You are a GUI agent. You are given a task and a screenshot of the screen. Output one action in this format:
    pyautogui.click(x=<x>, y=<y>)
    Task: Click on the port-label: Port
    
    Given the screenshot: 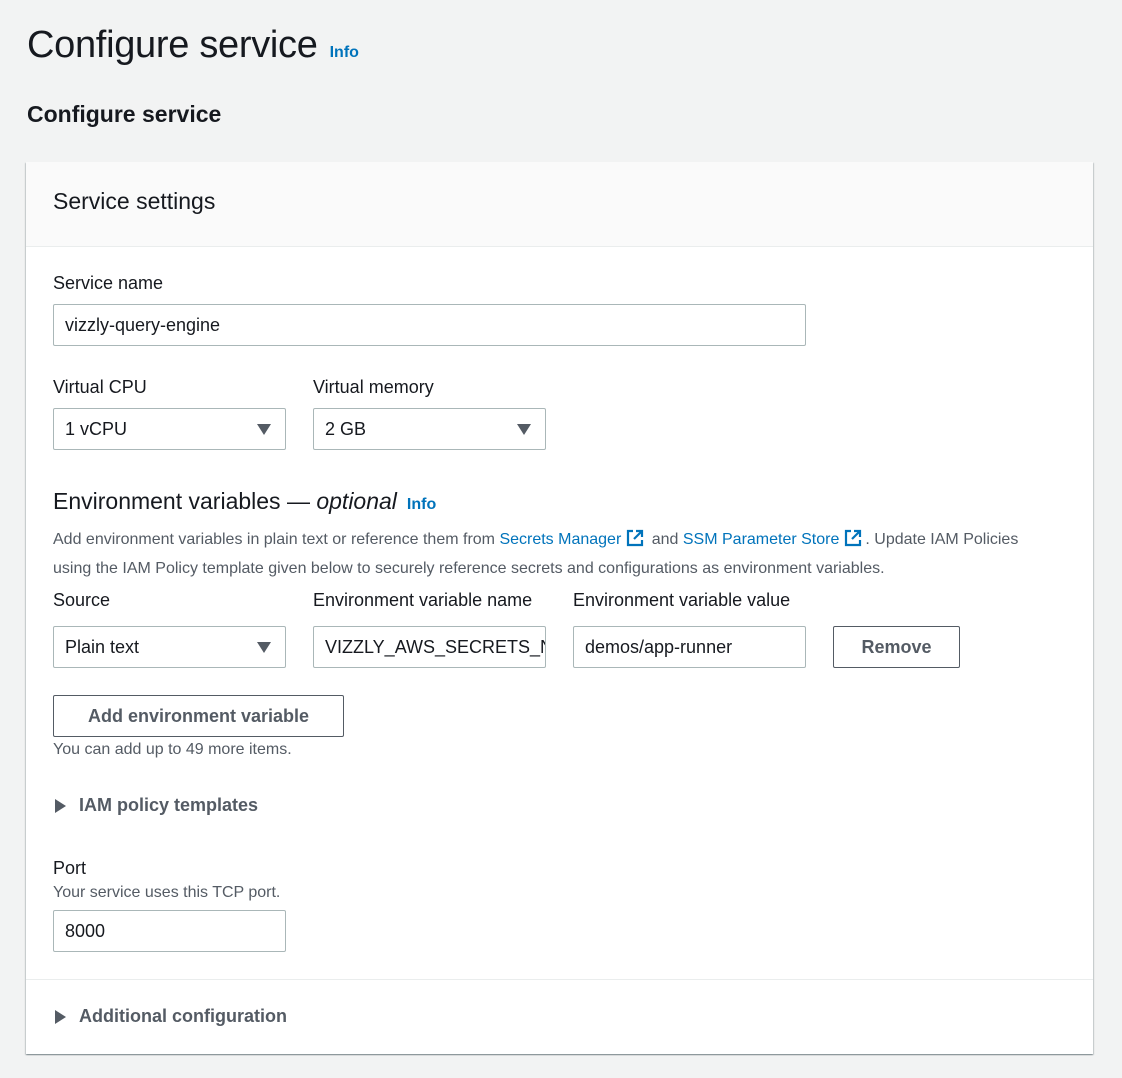 What is the action you would take?
    pyautogui.click(x=70, y=868)
    